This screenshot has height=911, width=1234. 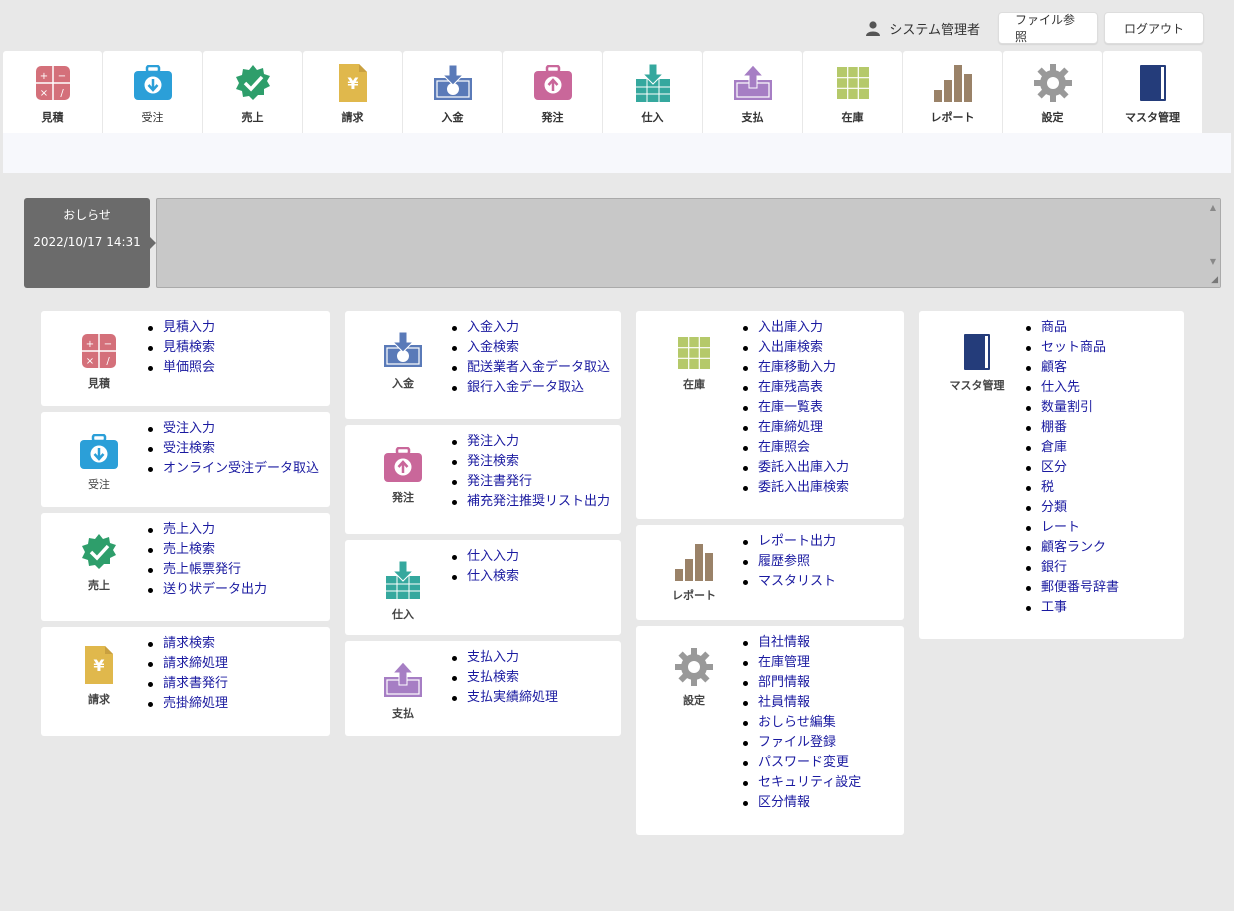 What do you see at coordinates (186, 644) in the screenshot?
I see `menu-link: 請求検索` at bounding box center [186, 644].